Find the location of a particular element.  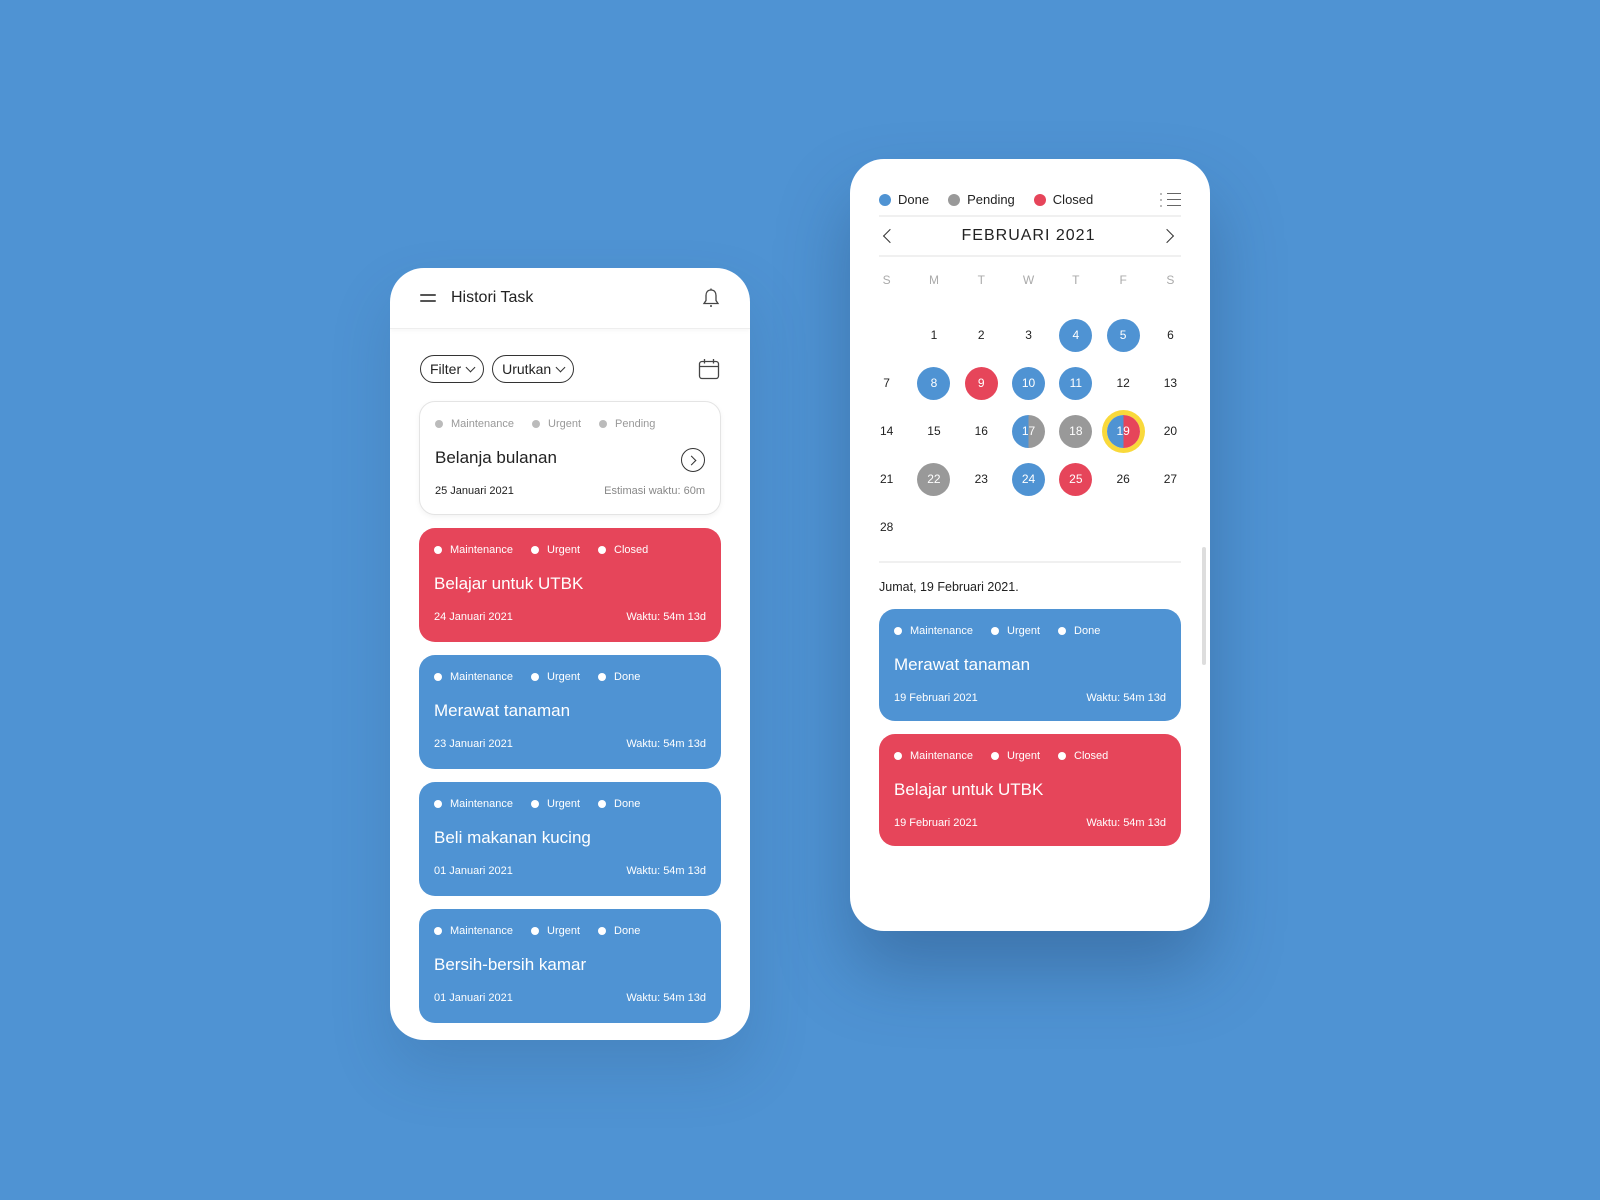

calendar-day: 15 is located at coordinates (933, 431).